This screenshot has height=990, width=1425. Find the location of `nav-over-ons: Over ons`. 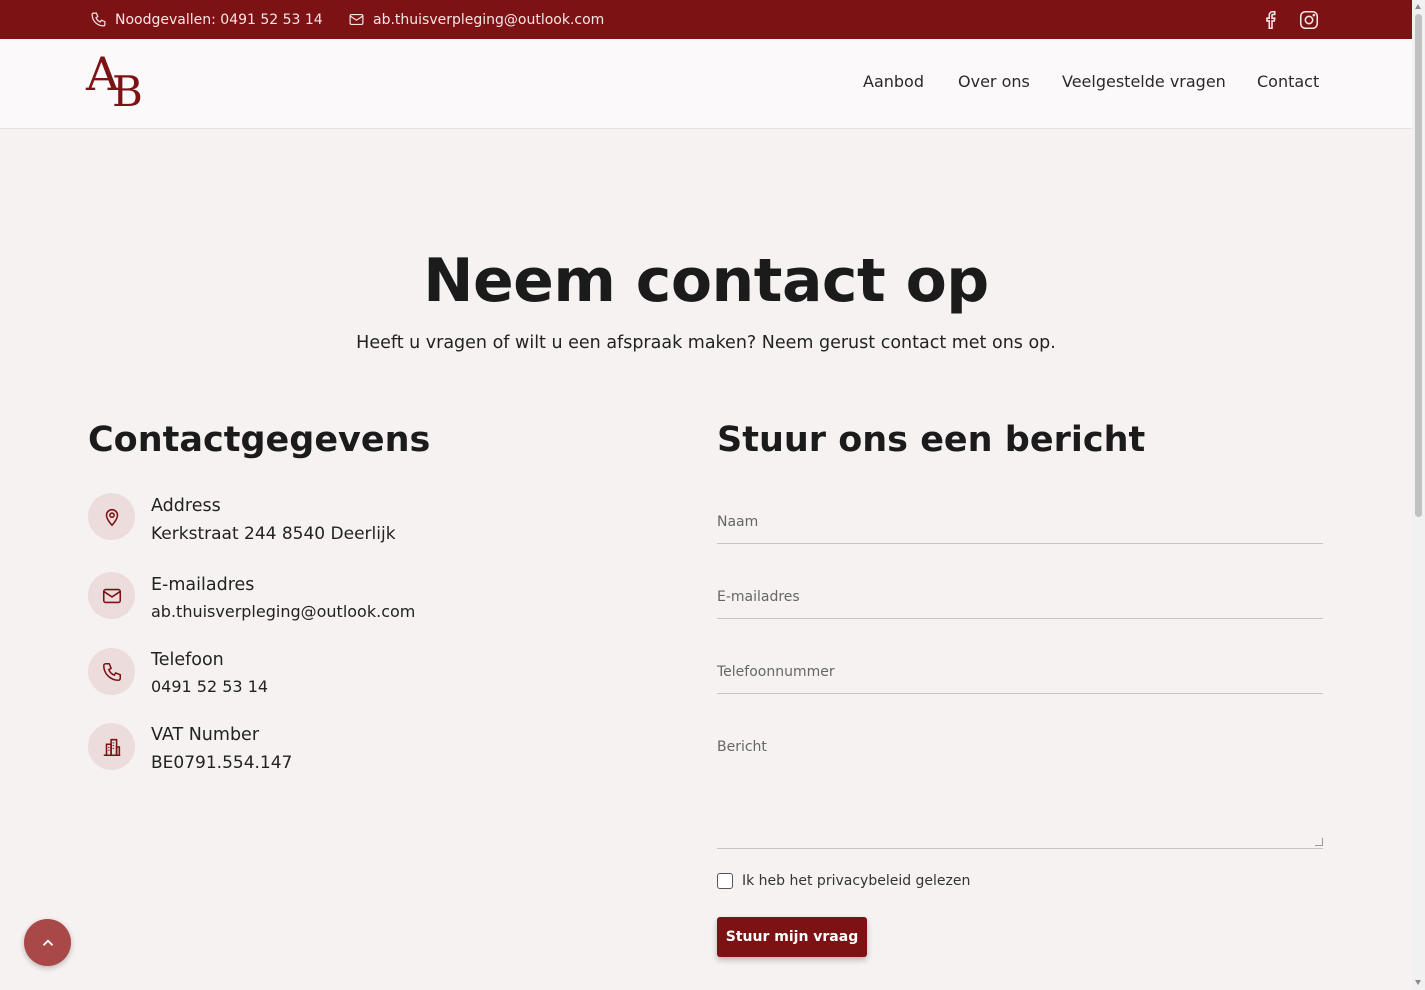

nav-over-ons: Over ons is located at coordinates (994, 81).